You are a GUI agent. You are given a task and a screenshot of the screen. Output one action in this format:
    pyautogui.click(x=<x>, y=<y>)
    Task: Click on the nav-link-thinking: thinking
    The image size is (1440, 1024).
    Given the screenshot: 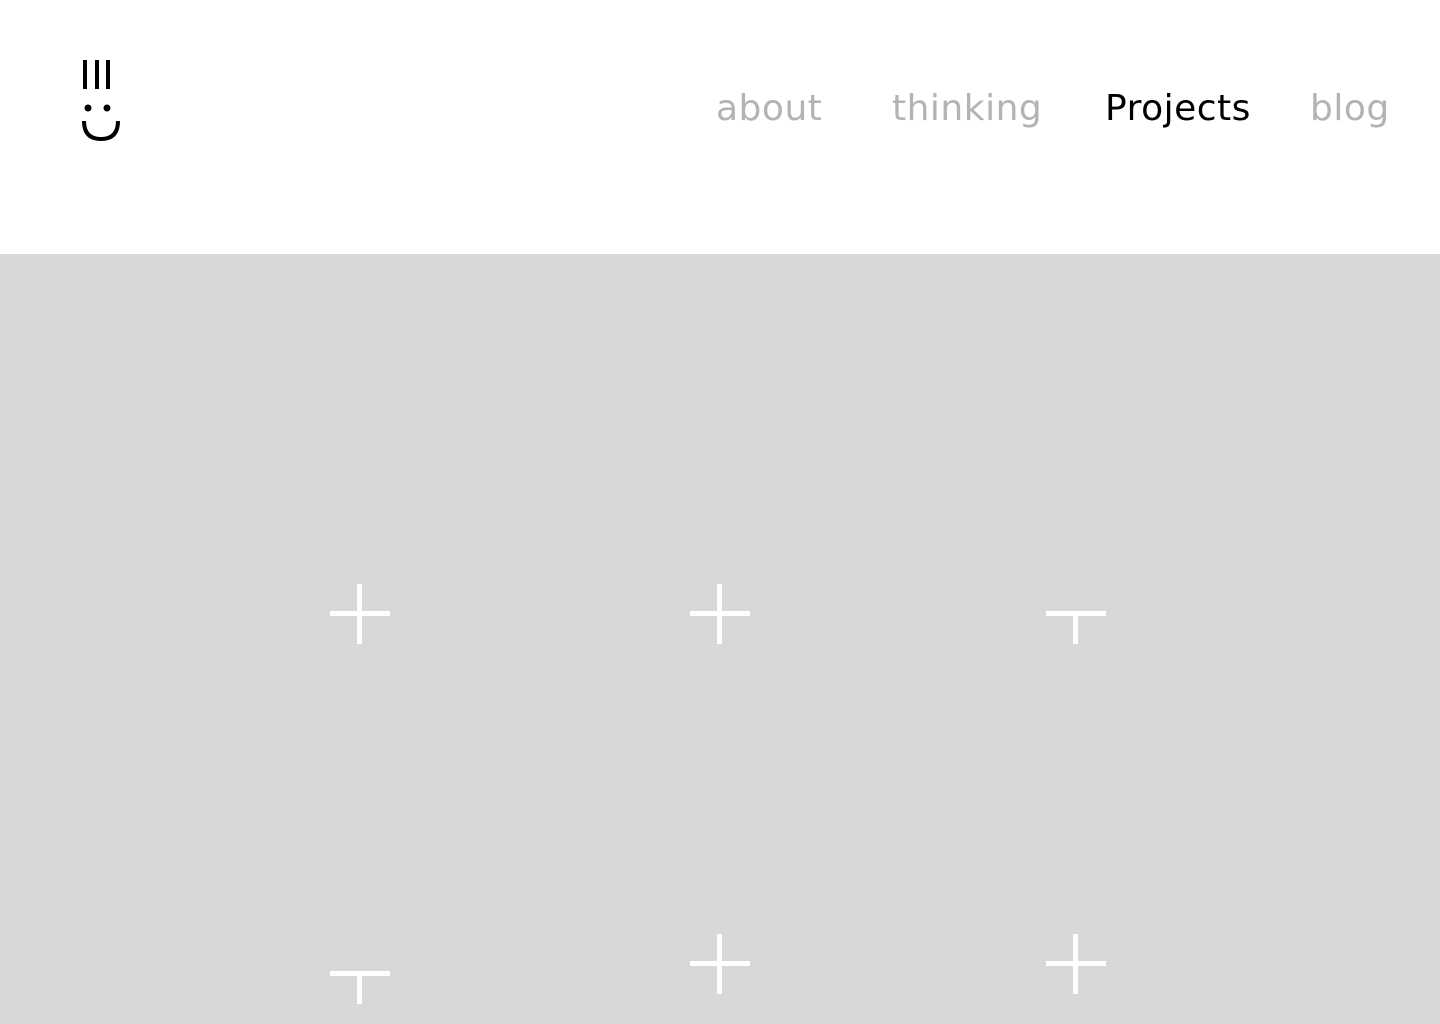 What is the action you would take?
    pyautogui.click(x=967, y=109)
    